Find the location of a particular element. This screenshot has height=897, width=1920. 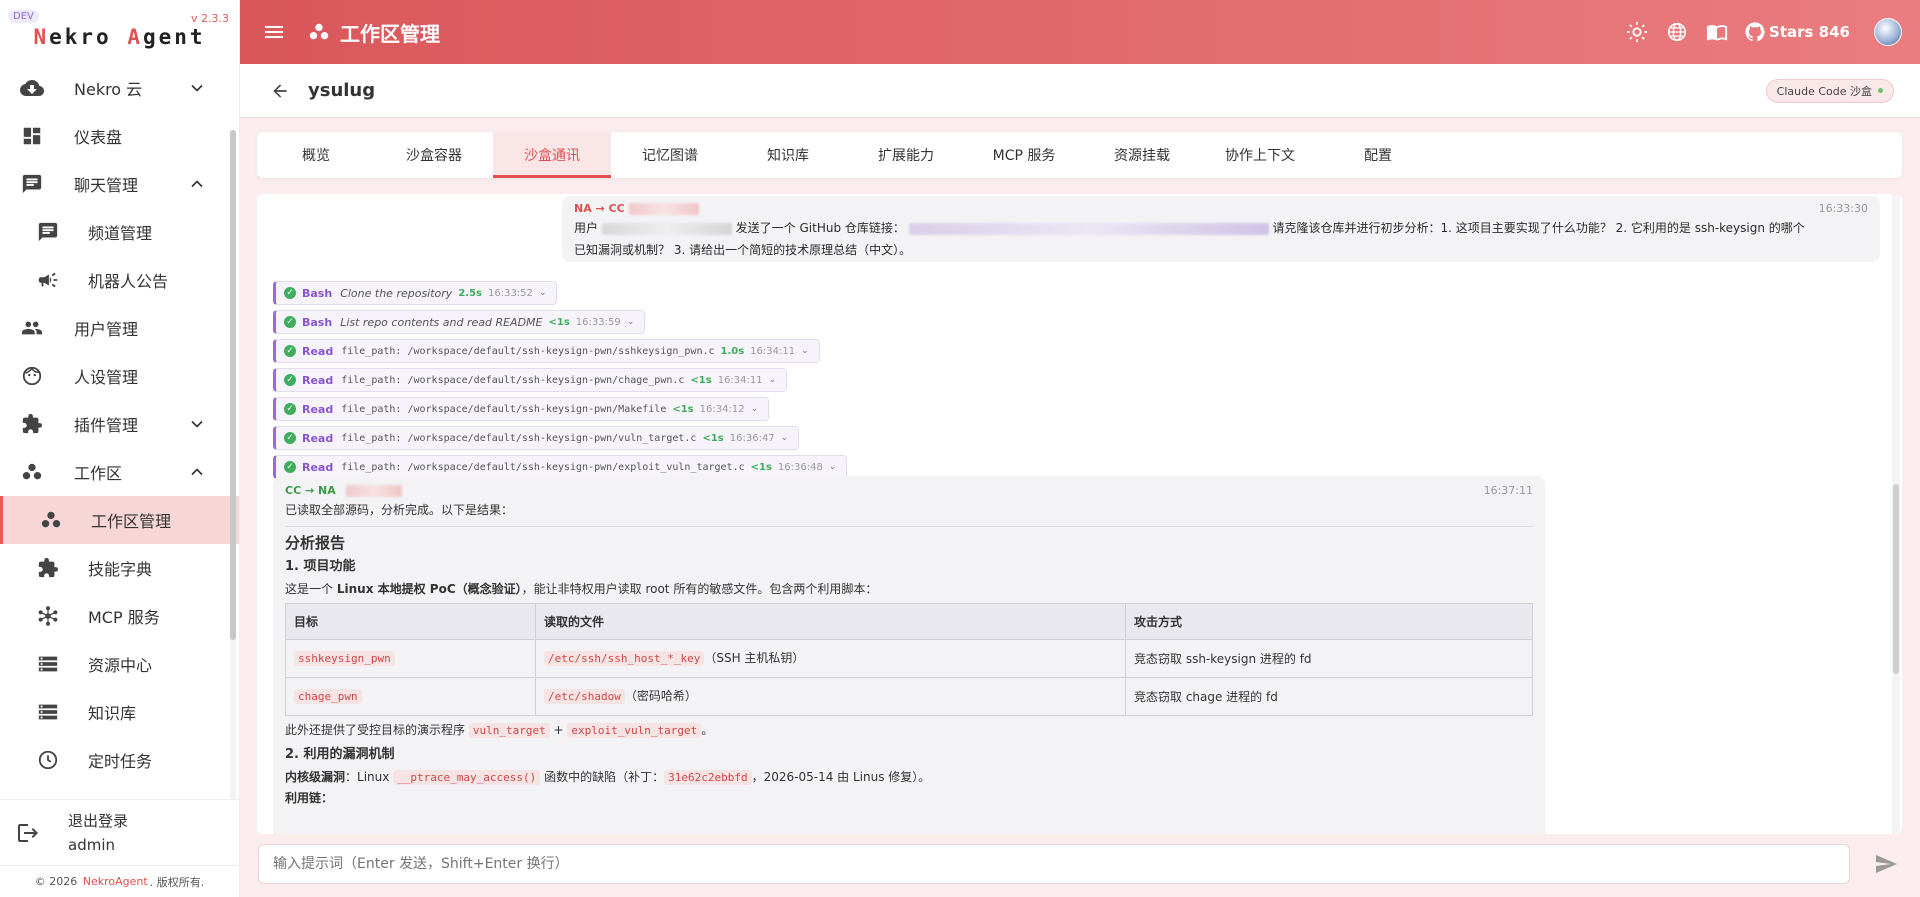

sidebar-item-resource-center: 资源中心 is located at coordinates (119, 664).